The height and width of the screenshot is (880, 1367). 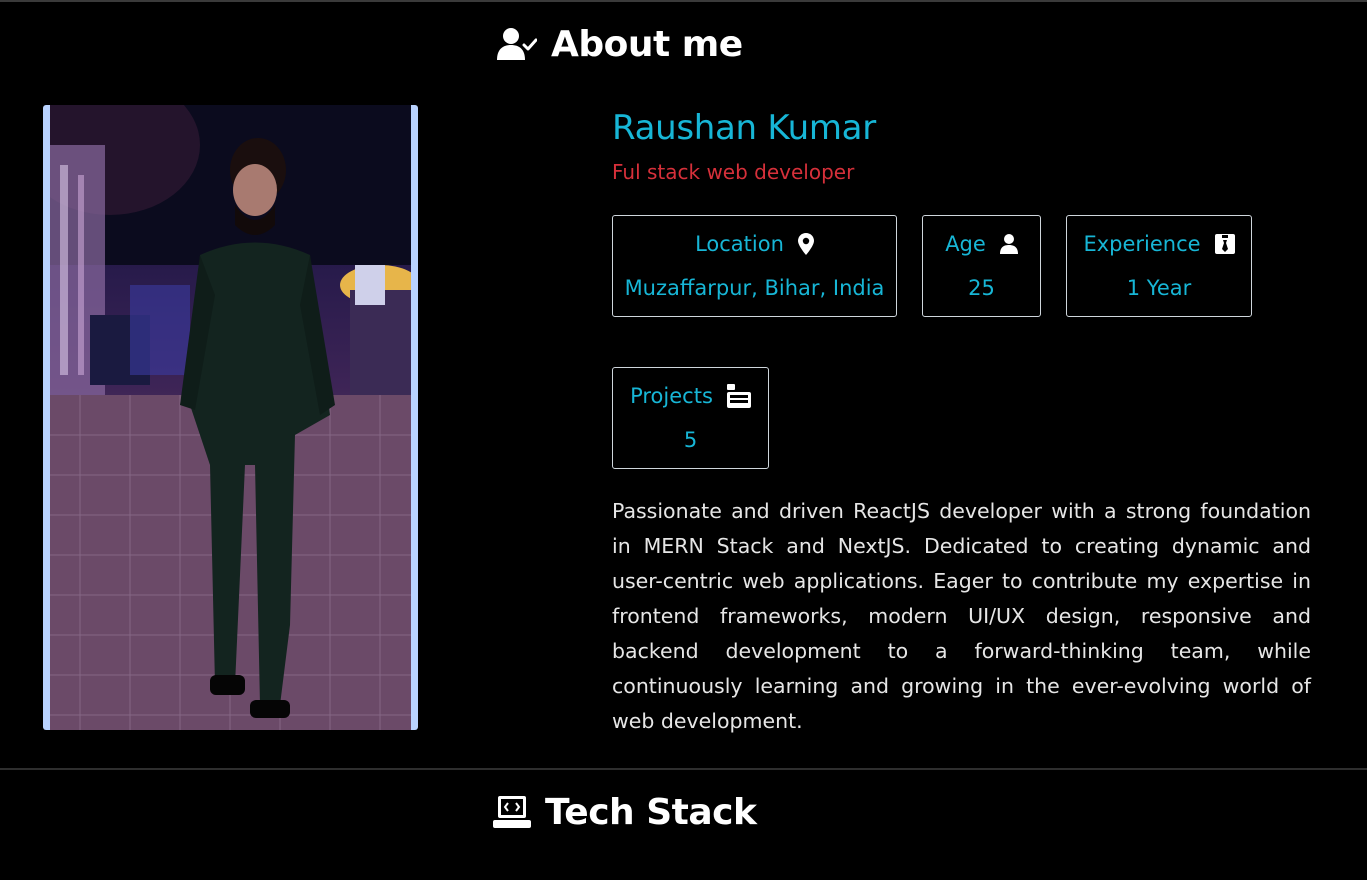 I want to click on laptop-code-icon, so click(x=512, y=812).